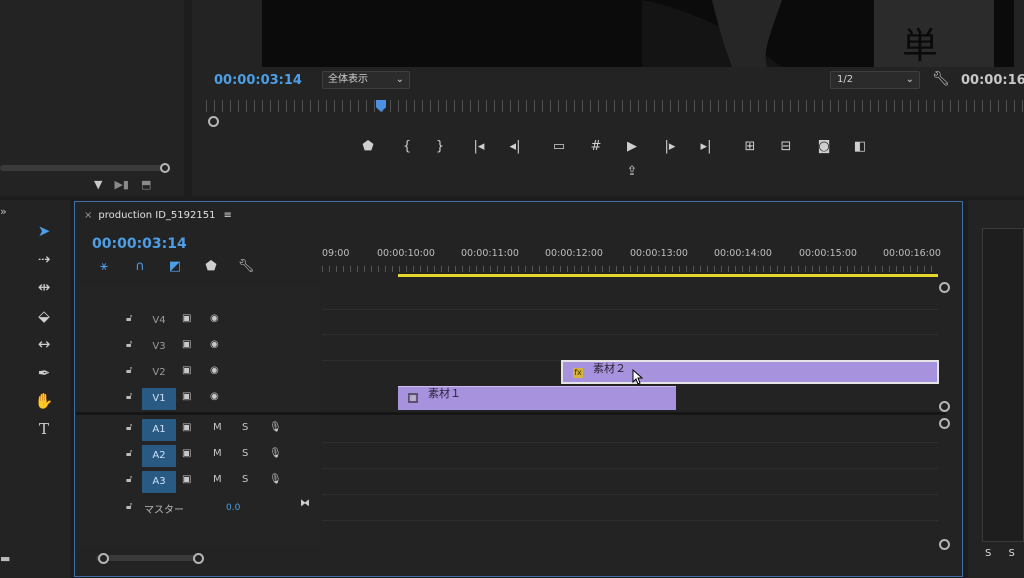  I want to click on track-header-a1: 🔓︎ A1 ▣ M S 🎙︎, so click(198, 430).